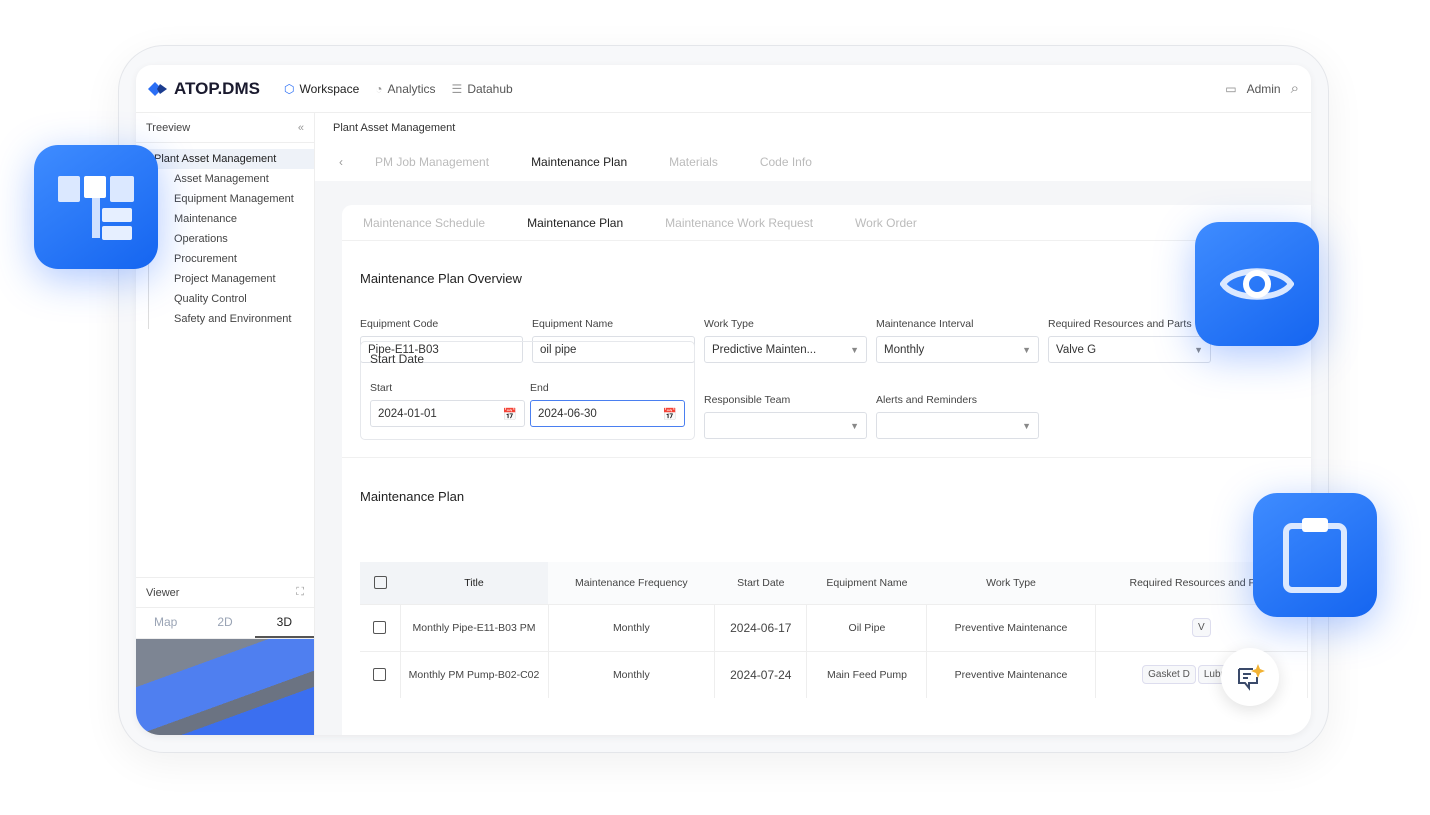 This screenshot has width=1430, height=815. What do you see at coordinates (300, 592) in the screenshot?
I see `fullscreen-icon: ⛶` at bounding box center [300, 592].